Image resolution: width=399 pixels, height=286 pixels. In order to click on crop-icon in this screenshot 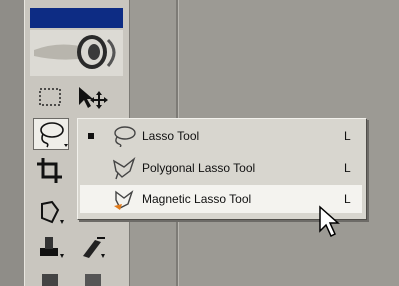, I will do `click(50, 170)`.